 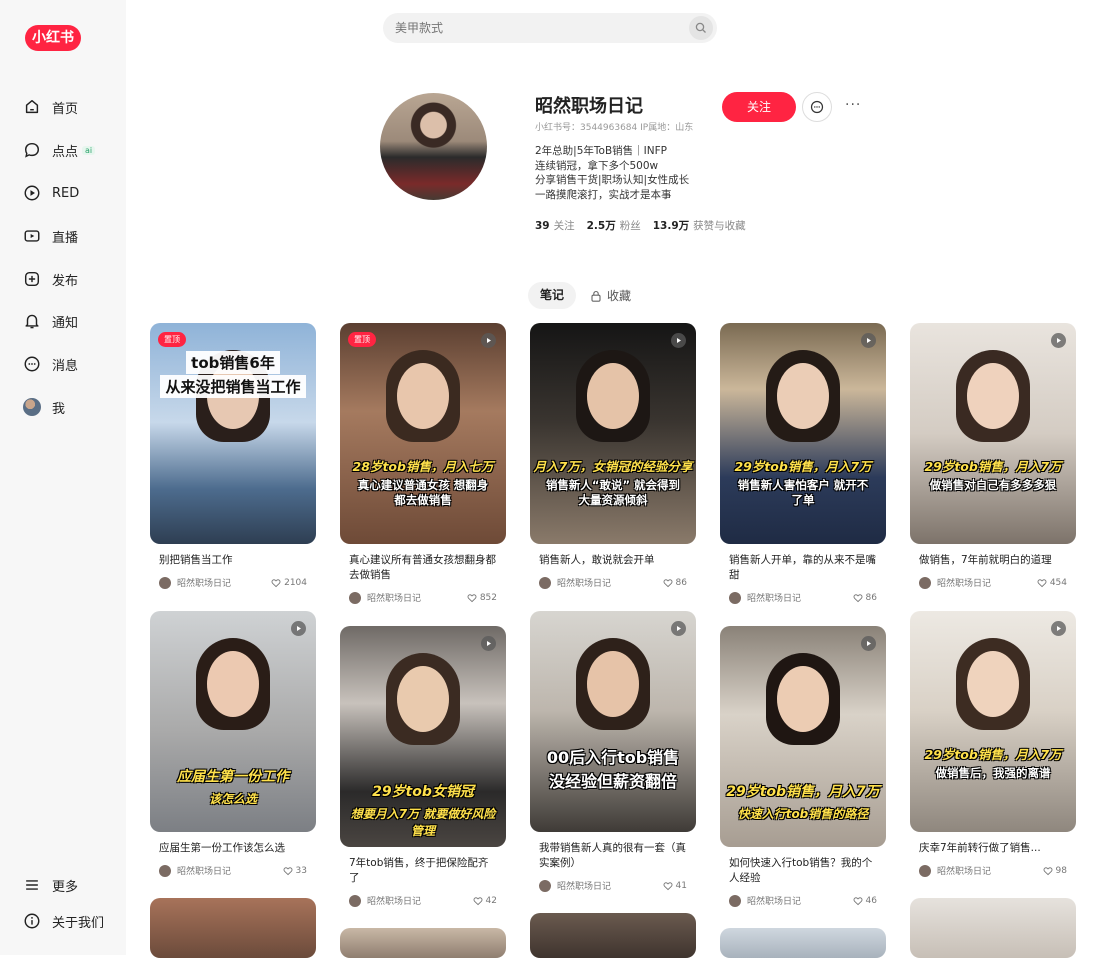 What do you see at coordinates (233, 848) in the screenshot?
I see `note-title: 应届生第一份工作该怎么选` at bounding box center [233, 848].